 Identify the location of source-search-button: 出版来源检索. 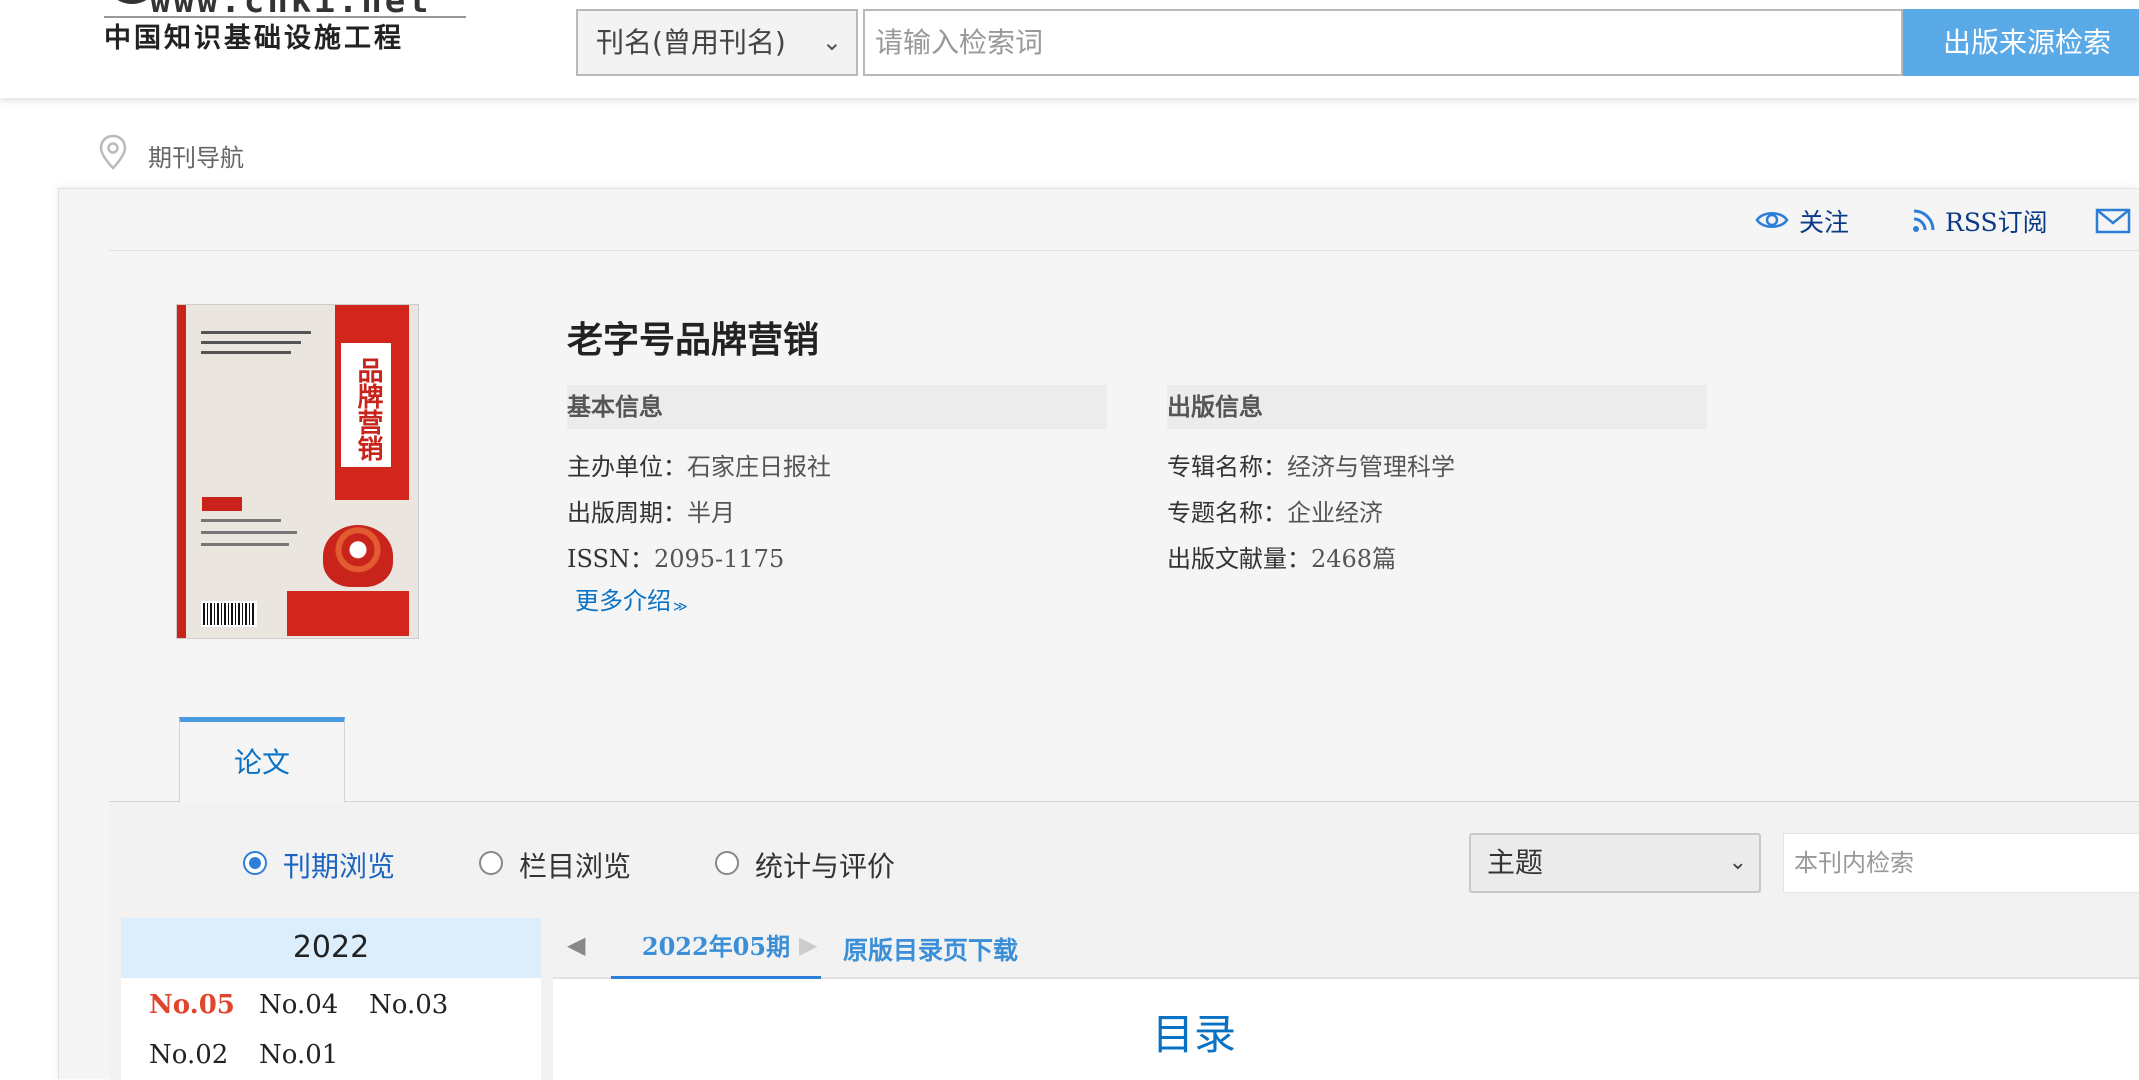
(2021, 42).